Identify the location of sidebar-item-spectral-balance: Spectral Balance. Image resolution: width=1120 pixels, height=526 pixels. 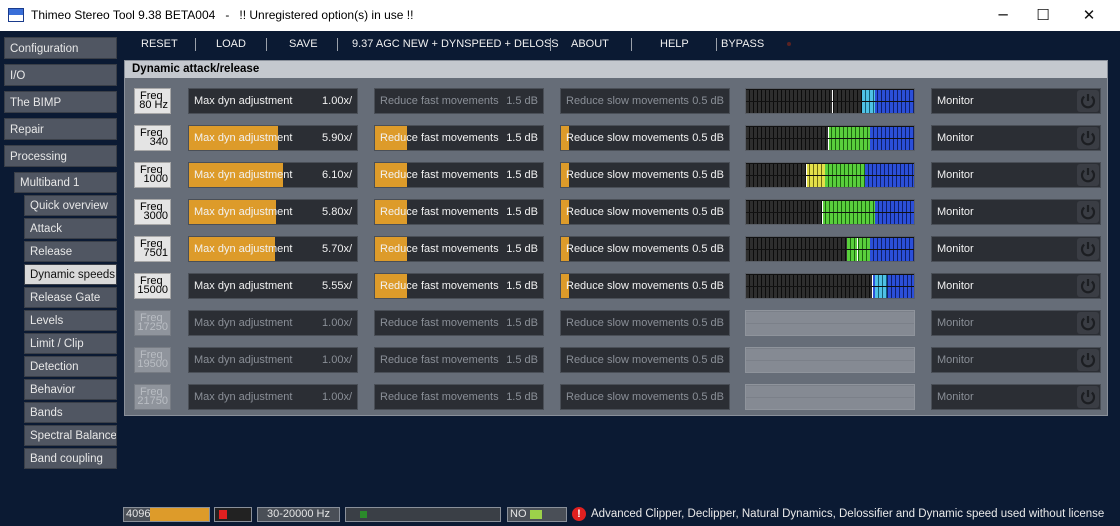
(70, 435).